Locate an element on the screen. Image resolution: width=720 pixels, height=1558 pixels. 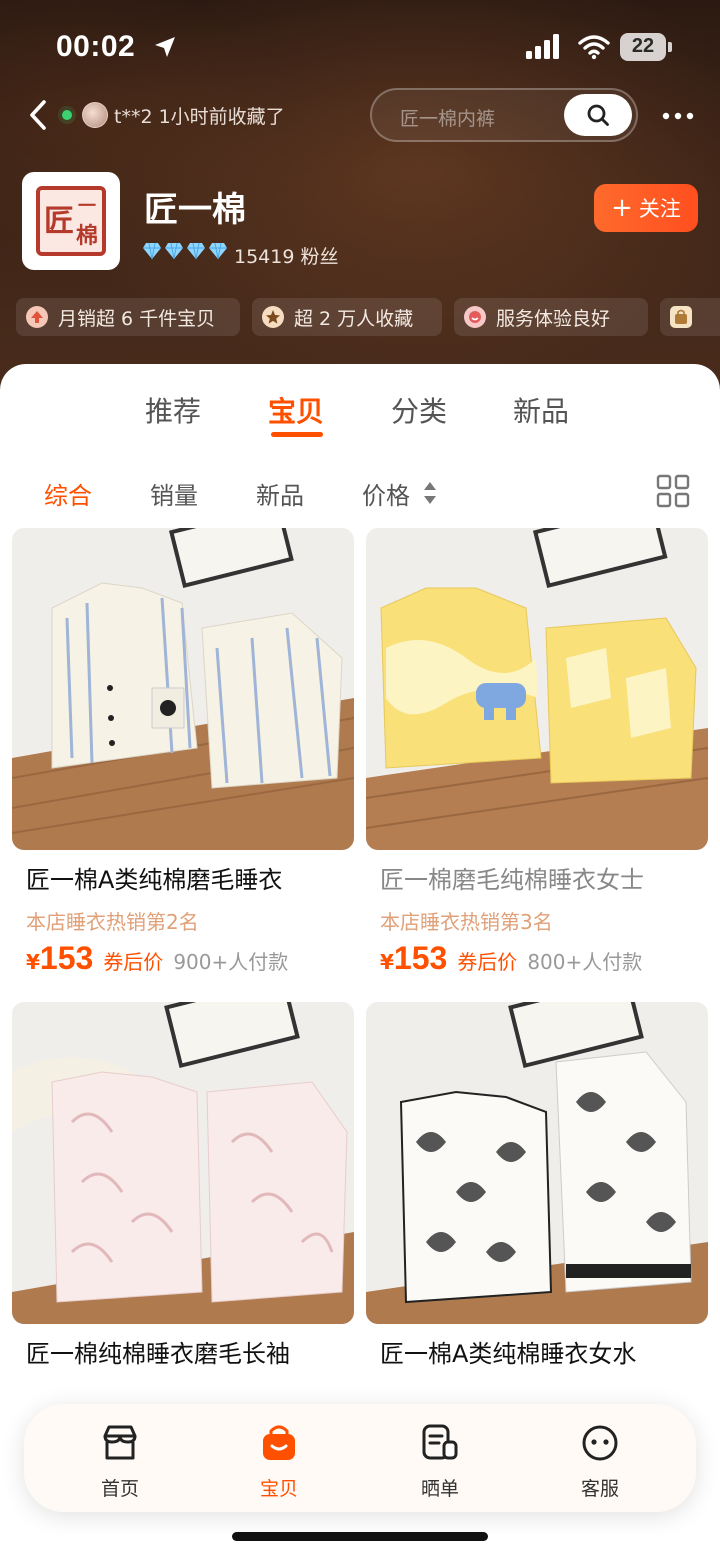
review-photos-icon is located at coordinates (440, 1442).